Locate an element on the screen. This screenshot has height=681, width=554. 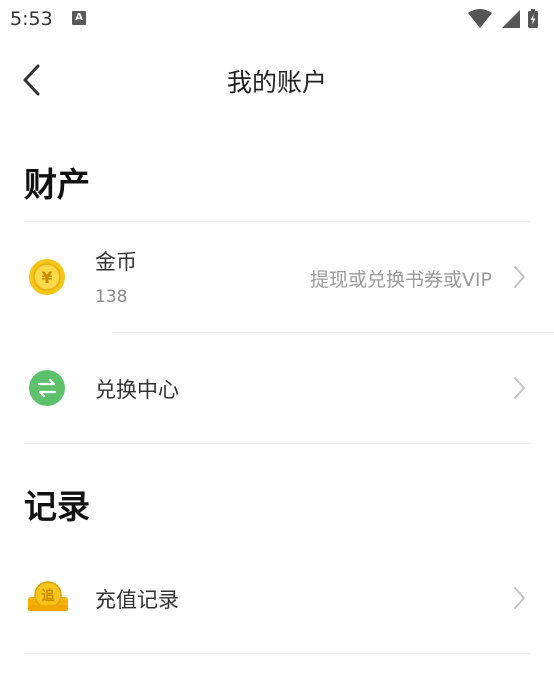
section-title-assets: 财产 is located at coordinates (57, 184).